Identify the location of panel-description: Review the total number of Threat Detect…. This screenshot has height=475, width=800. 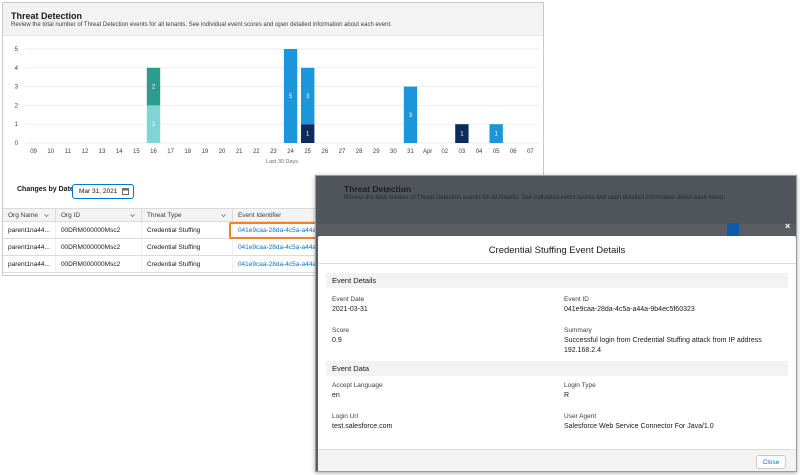
(201, 25).